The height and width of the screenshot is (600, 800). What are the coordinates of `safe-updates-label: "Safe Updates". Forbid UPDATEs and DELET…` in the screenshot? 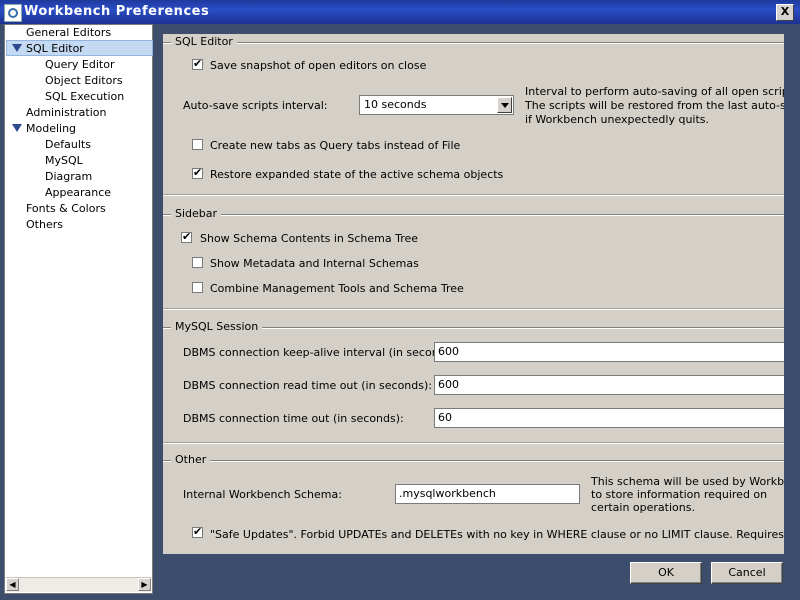 It's located at (497, 534).